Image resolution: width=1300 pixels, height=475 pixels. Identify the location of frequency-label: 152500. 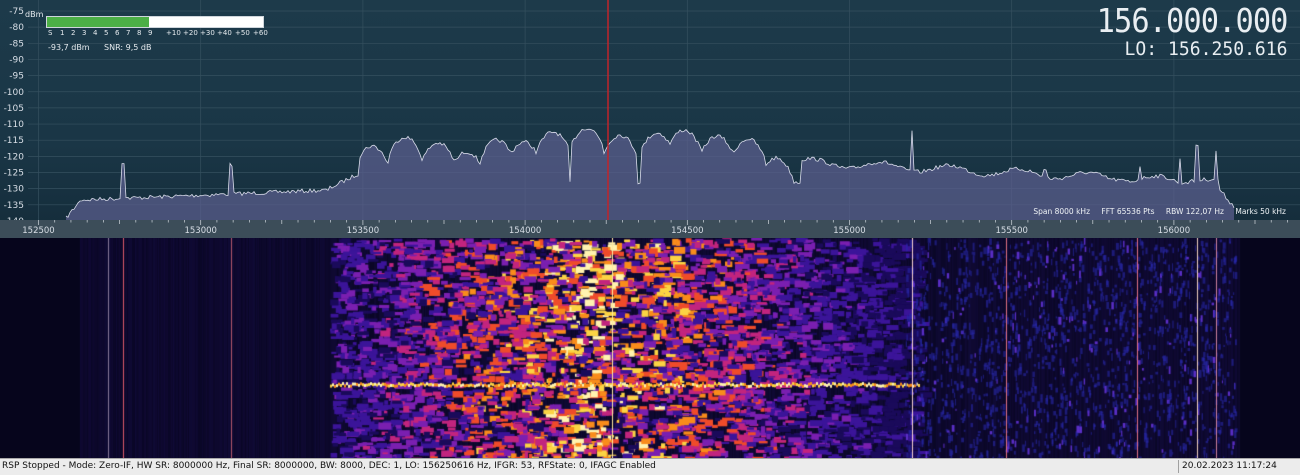
(38, 231).